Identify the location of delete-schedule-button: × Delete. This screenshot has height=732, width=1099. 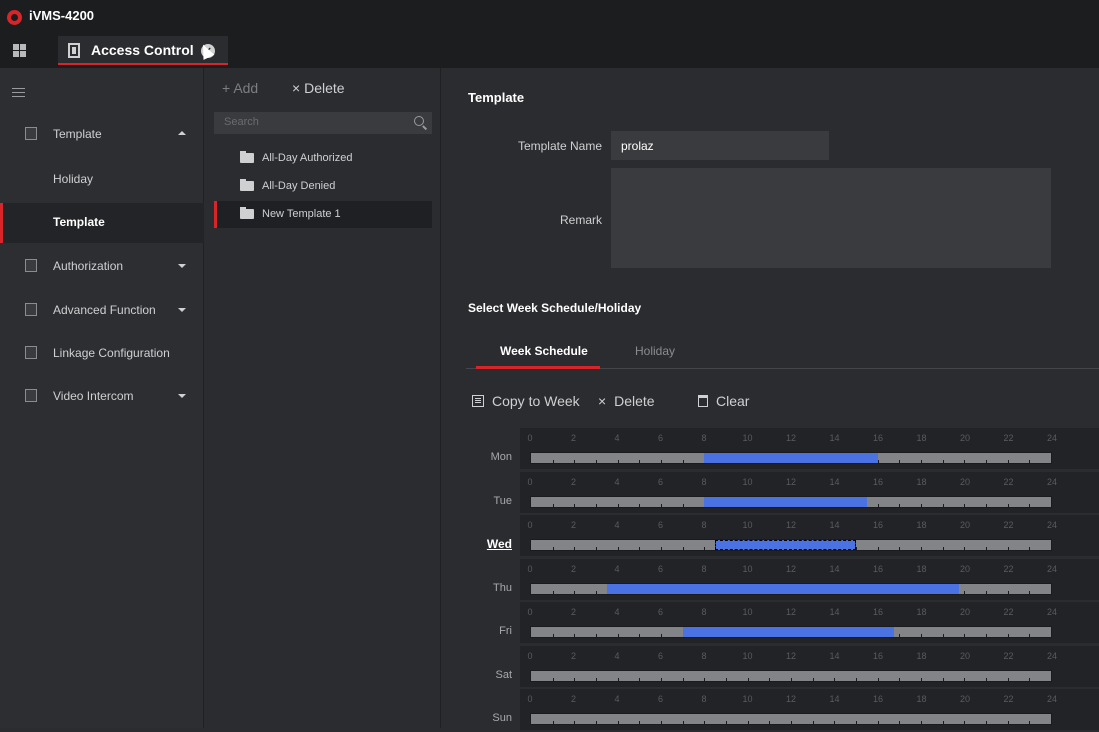
(626, 401).